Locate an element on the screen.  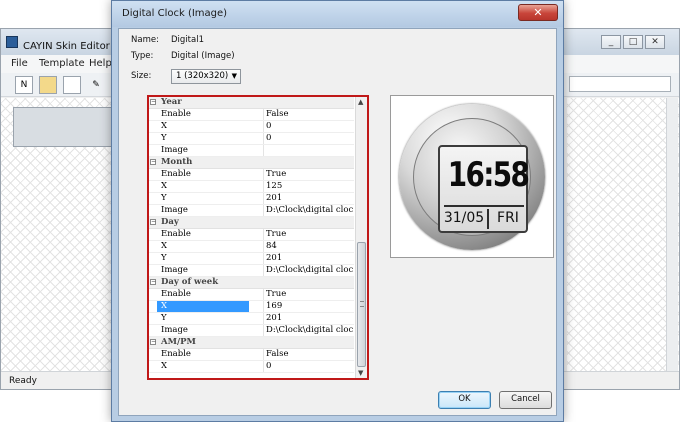
maximize-button: □ is located at coordinates (633, 42).